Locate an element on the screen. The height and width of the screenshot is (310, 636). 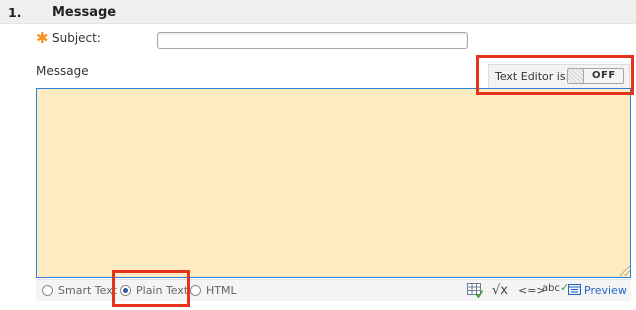
format-option-plain-text: Plain Text is located at coordinates (155, 291).